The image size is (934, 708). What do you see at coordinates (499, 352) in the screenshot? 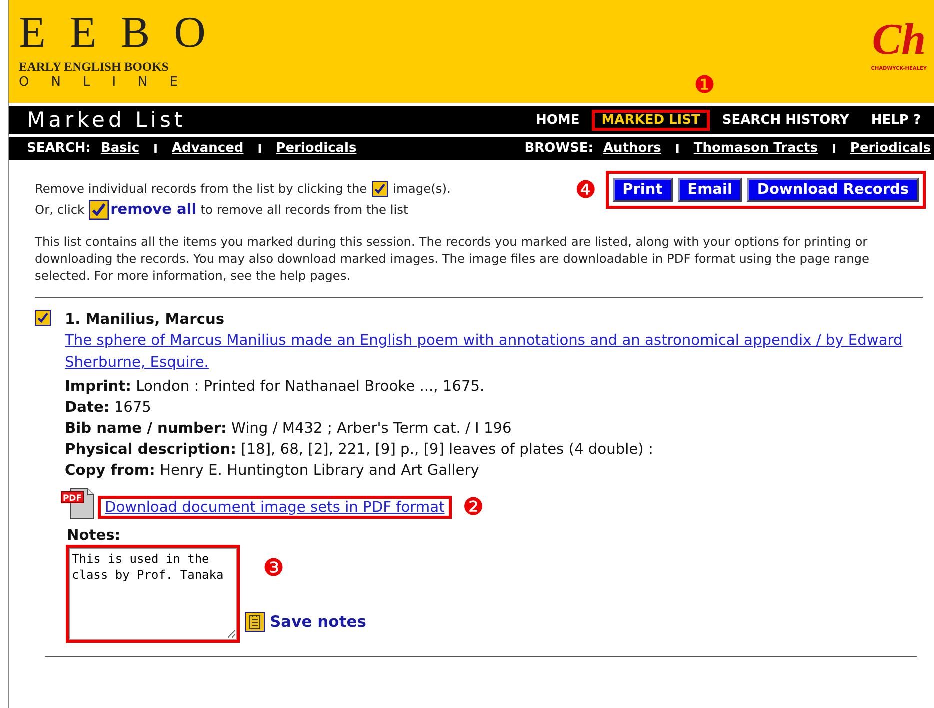
I see `title-link: The sphere of Marcus Manilius made an English poem with annotations and an astronomical appendix / by Edward Sherburne, Esquire.` at bounding box center [499, 352].